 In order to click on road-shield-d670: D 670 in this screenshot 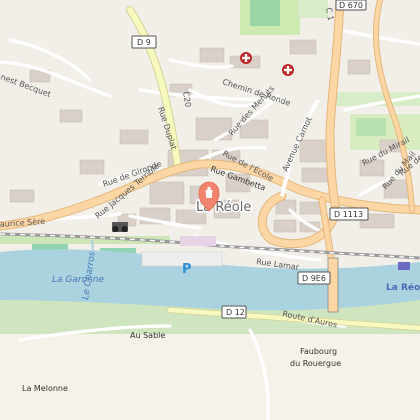, I will do `click(351, 5)`.